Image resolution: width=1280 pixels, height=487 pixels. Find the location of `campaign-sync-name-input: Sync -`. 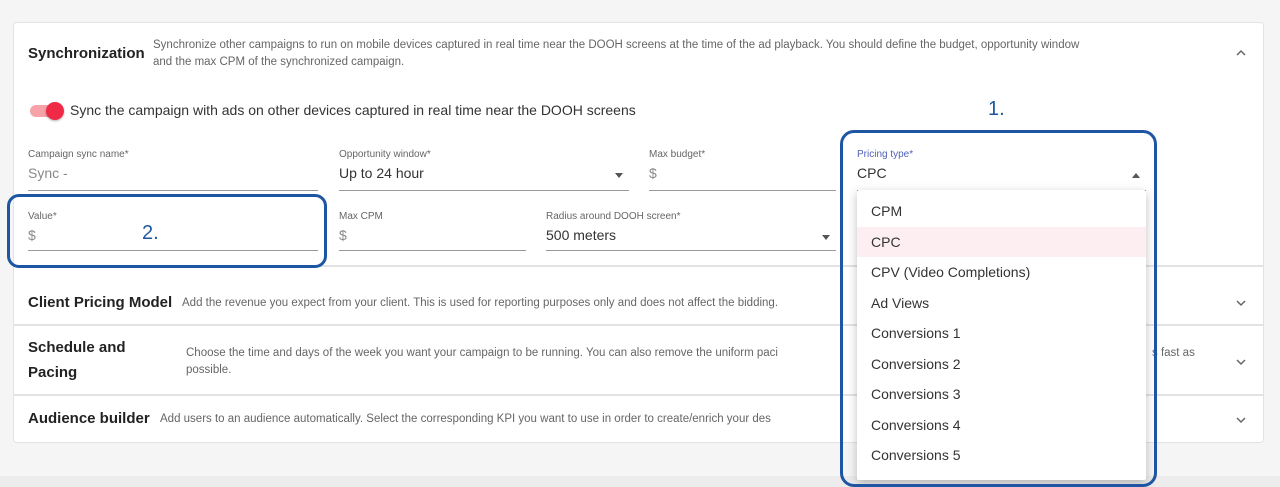

campaign-sync-name-input: Sync - is located at coordinates (48, 173).